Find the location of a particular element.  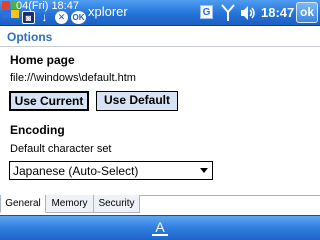

home-page-url: file://\windows\default.htm is located at coordinates (73, 78).